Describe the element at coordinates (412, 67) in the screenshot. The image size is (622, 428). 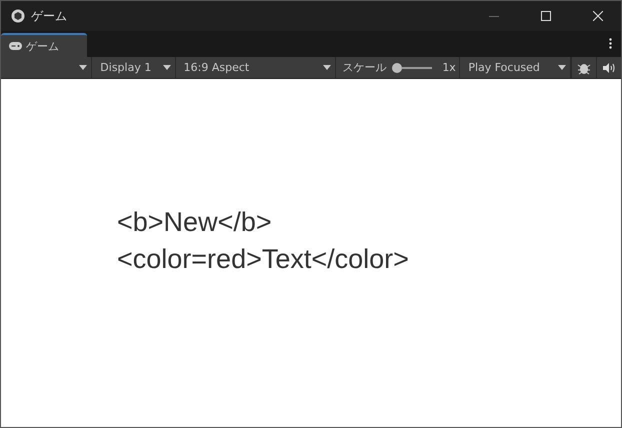
I see `scale-slider` at that location.